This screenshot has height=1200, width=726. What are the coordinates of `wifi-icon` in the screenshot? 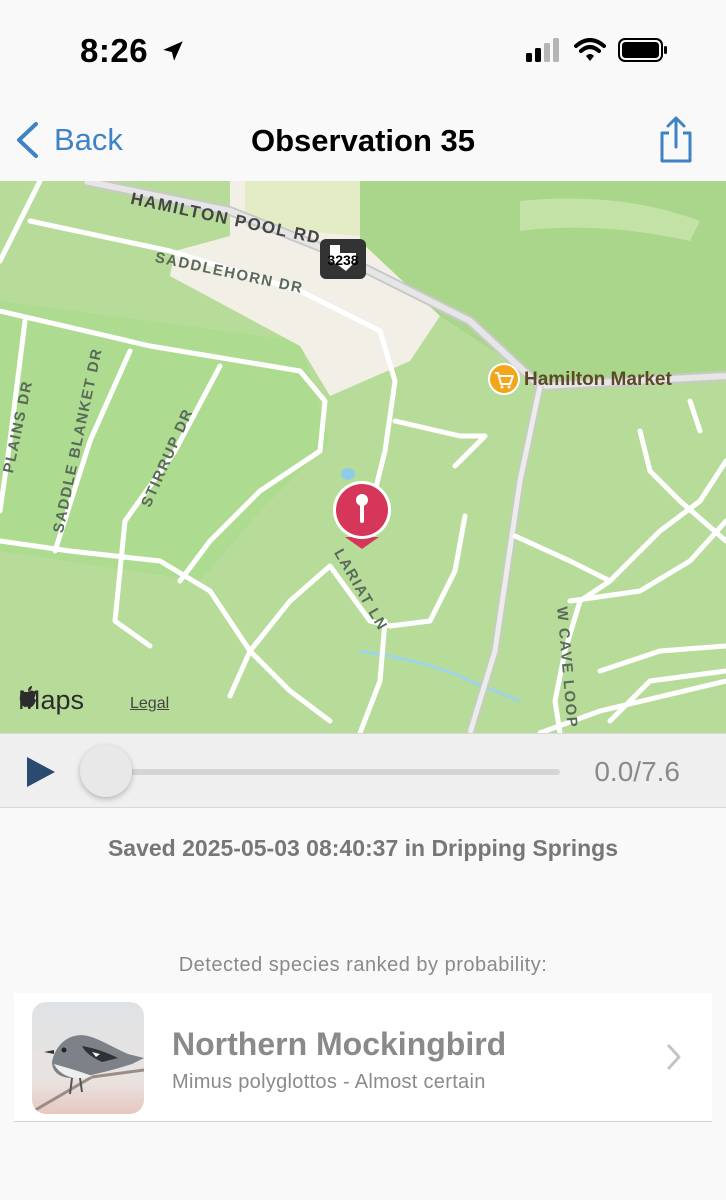 It's located at (590, 49).